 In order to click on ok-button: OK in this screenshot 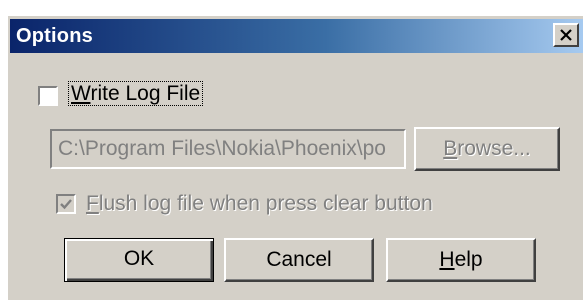, I will do `click(139, 260)`.